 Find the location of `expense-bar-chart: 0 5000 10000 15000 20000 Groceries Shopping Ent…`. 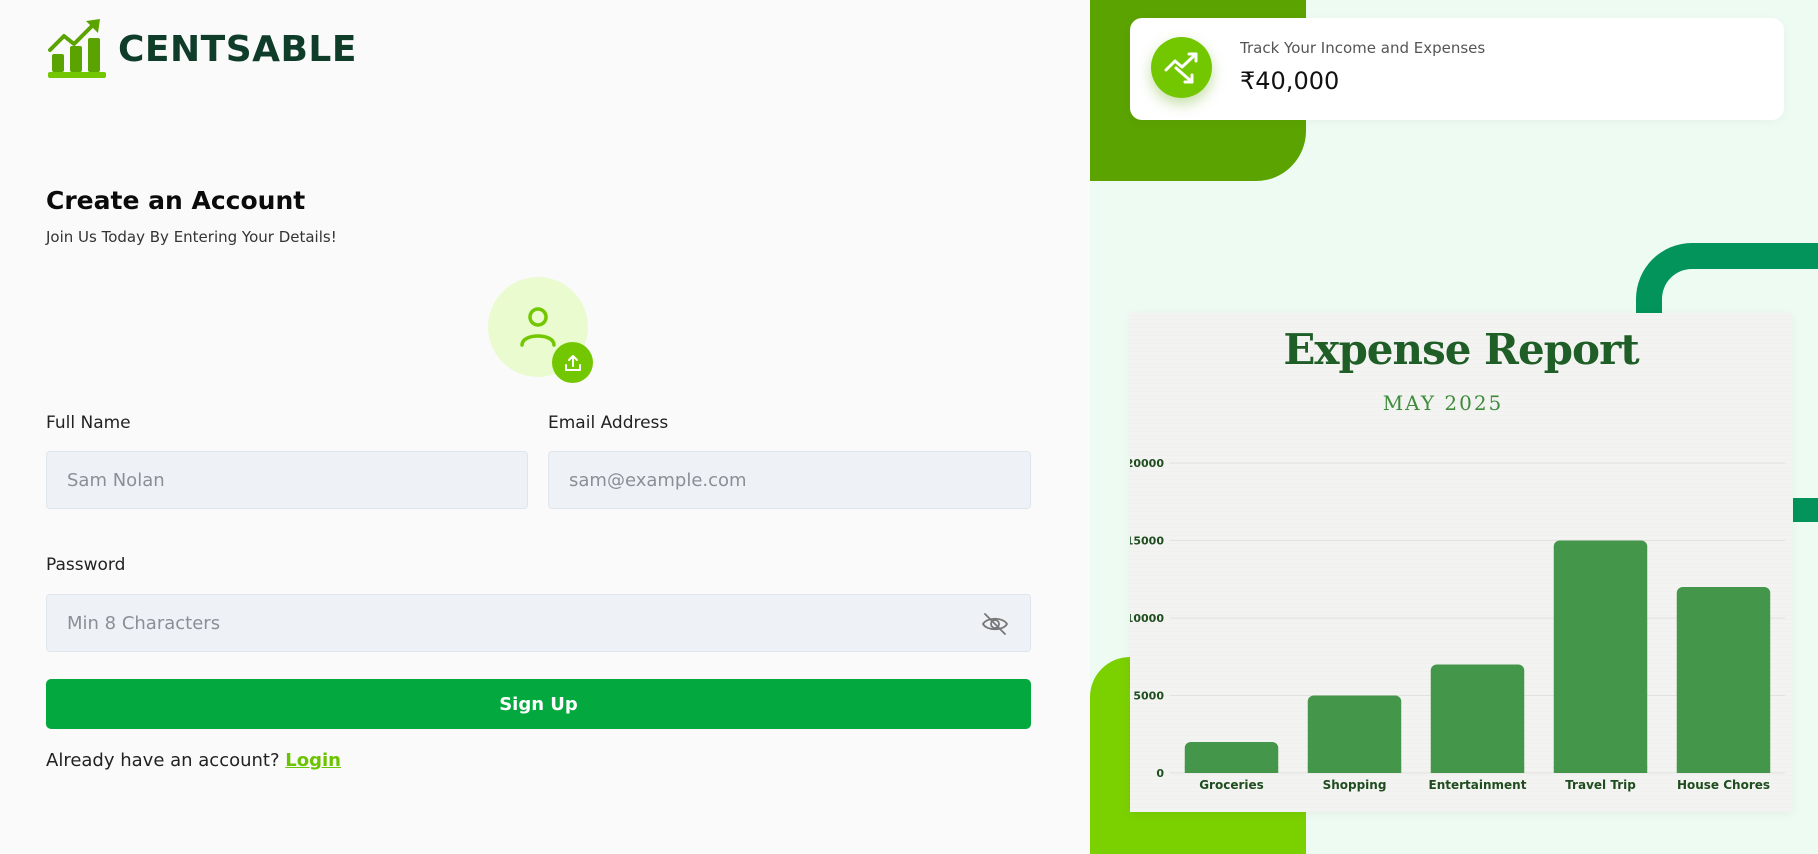

expense-bar-chart: 0 5000 10000 15000 20000 Groceries Shopping Ent… is located at coordinates (1457, 624).